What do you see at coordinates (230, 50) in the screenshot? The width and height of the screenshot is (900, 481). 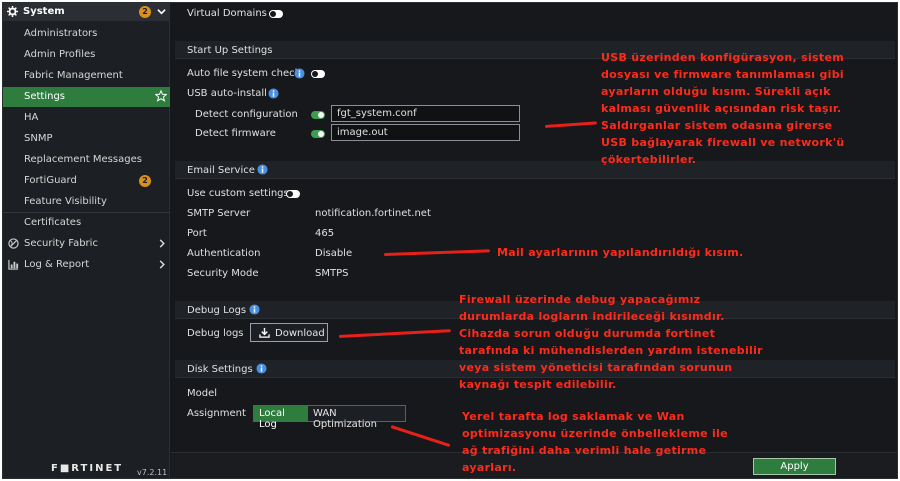 I see `section-title: Start Up Settings` at bounding box center [230, 50].